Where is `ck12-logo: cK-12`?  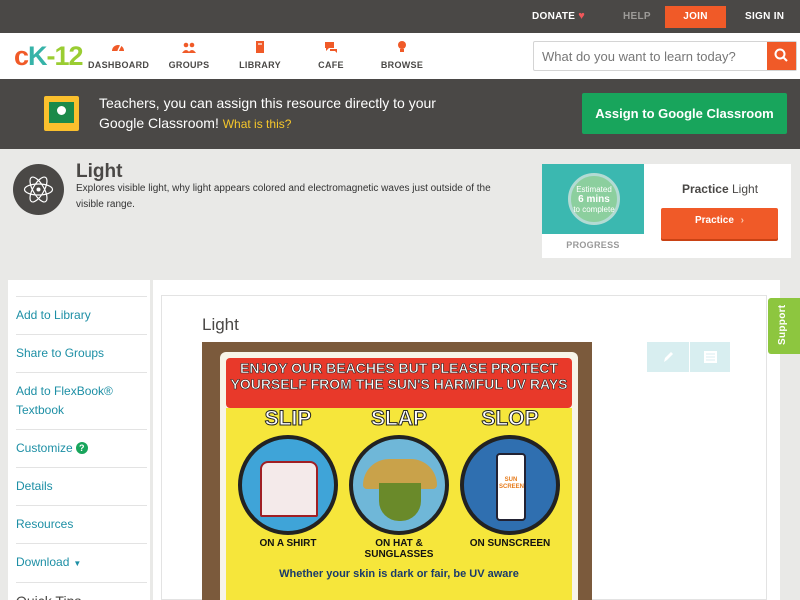
ck12-logo: cK-12 is located at coordinates (49, 56).